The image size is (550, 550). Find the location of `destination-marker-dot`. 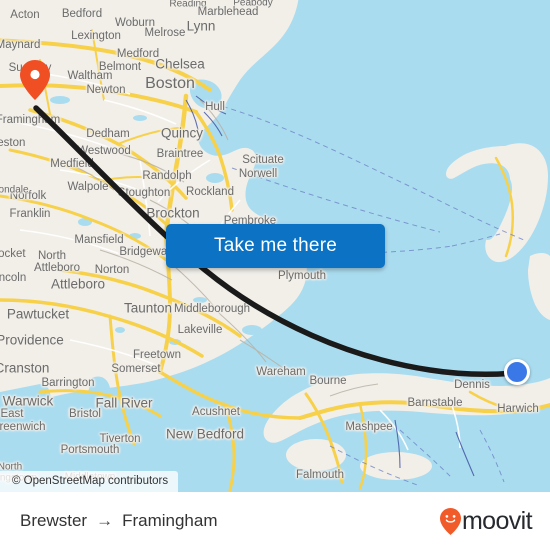

destination-marker-dot is located at coordinates (517, 372).